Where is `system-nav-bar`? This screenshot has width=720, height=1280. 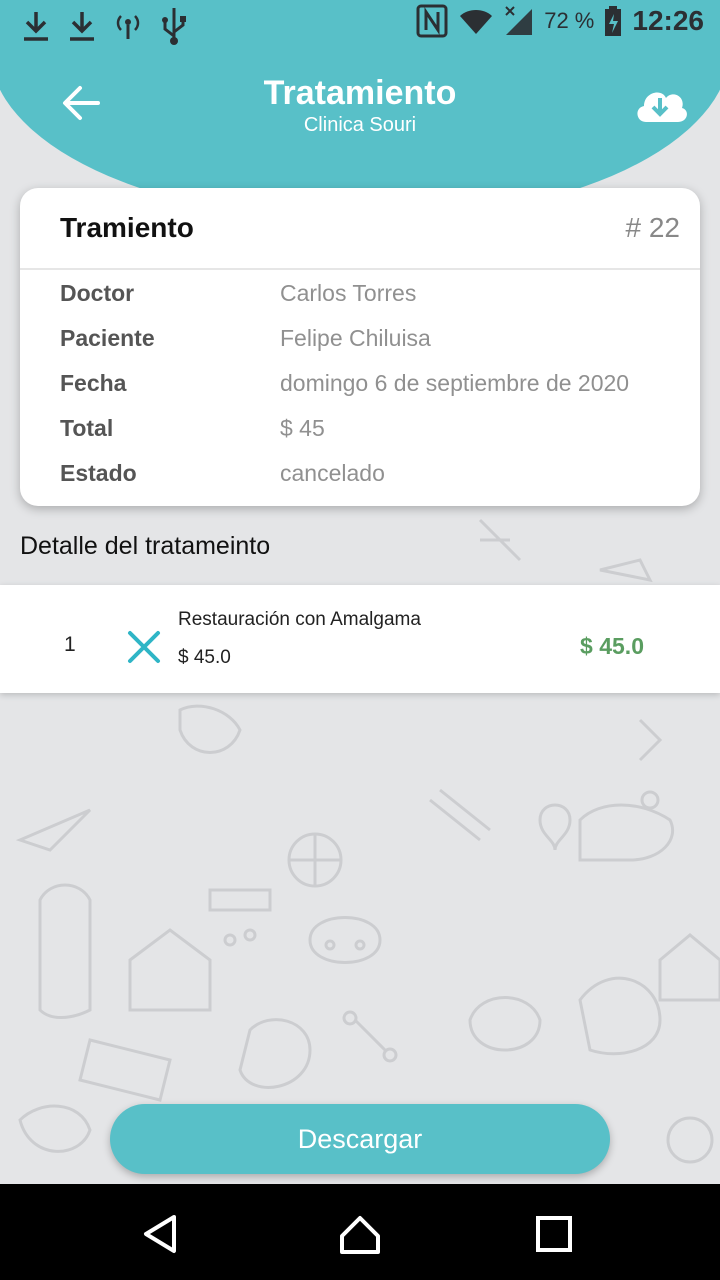 system-nav-bar is located at coordinates (360, 1232).